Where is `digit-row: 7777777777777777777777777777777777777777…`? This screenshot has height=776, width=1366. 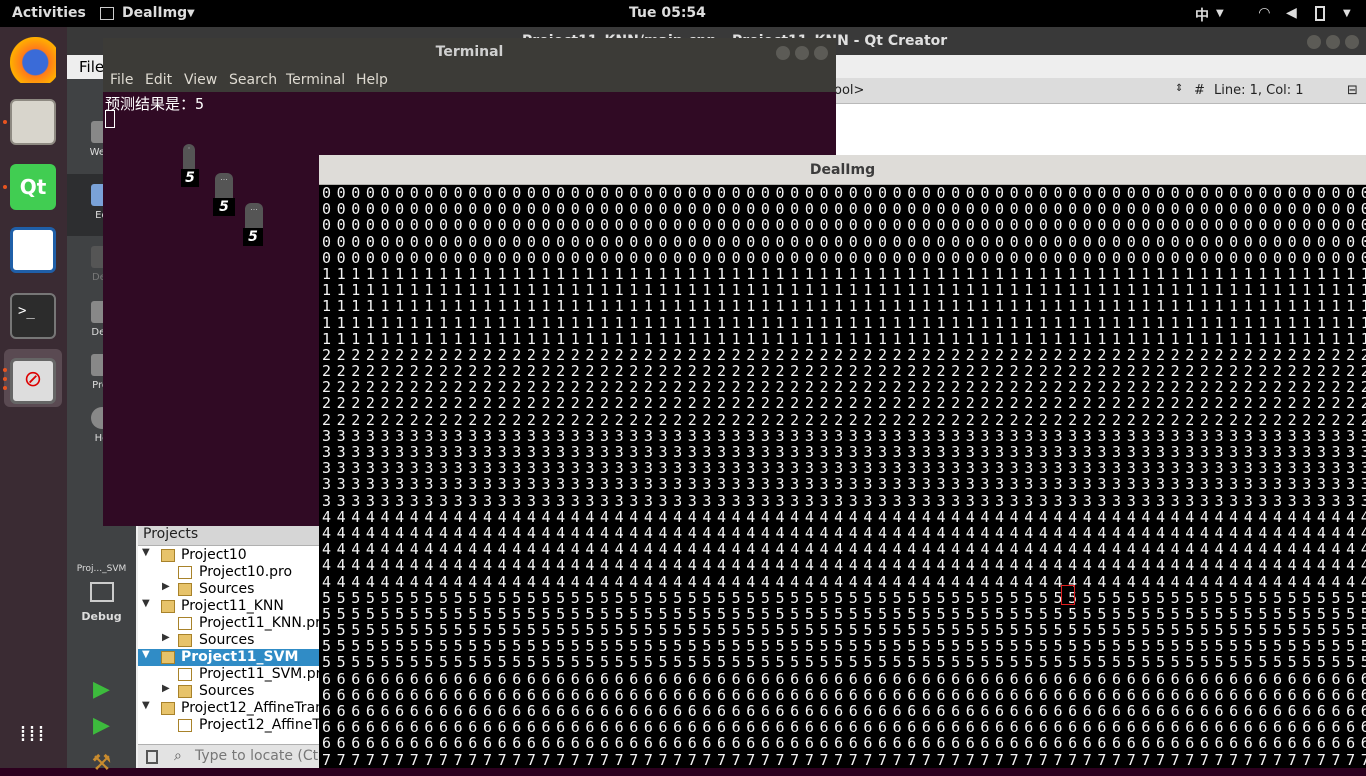 digit-row: 7777777777777777777777777777777777777777… is located at coordinates (844, 759).